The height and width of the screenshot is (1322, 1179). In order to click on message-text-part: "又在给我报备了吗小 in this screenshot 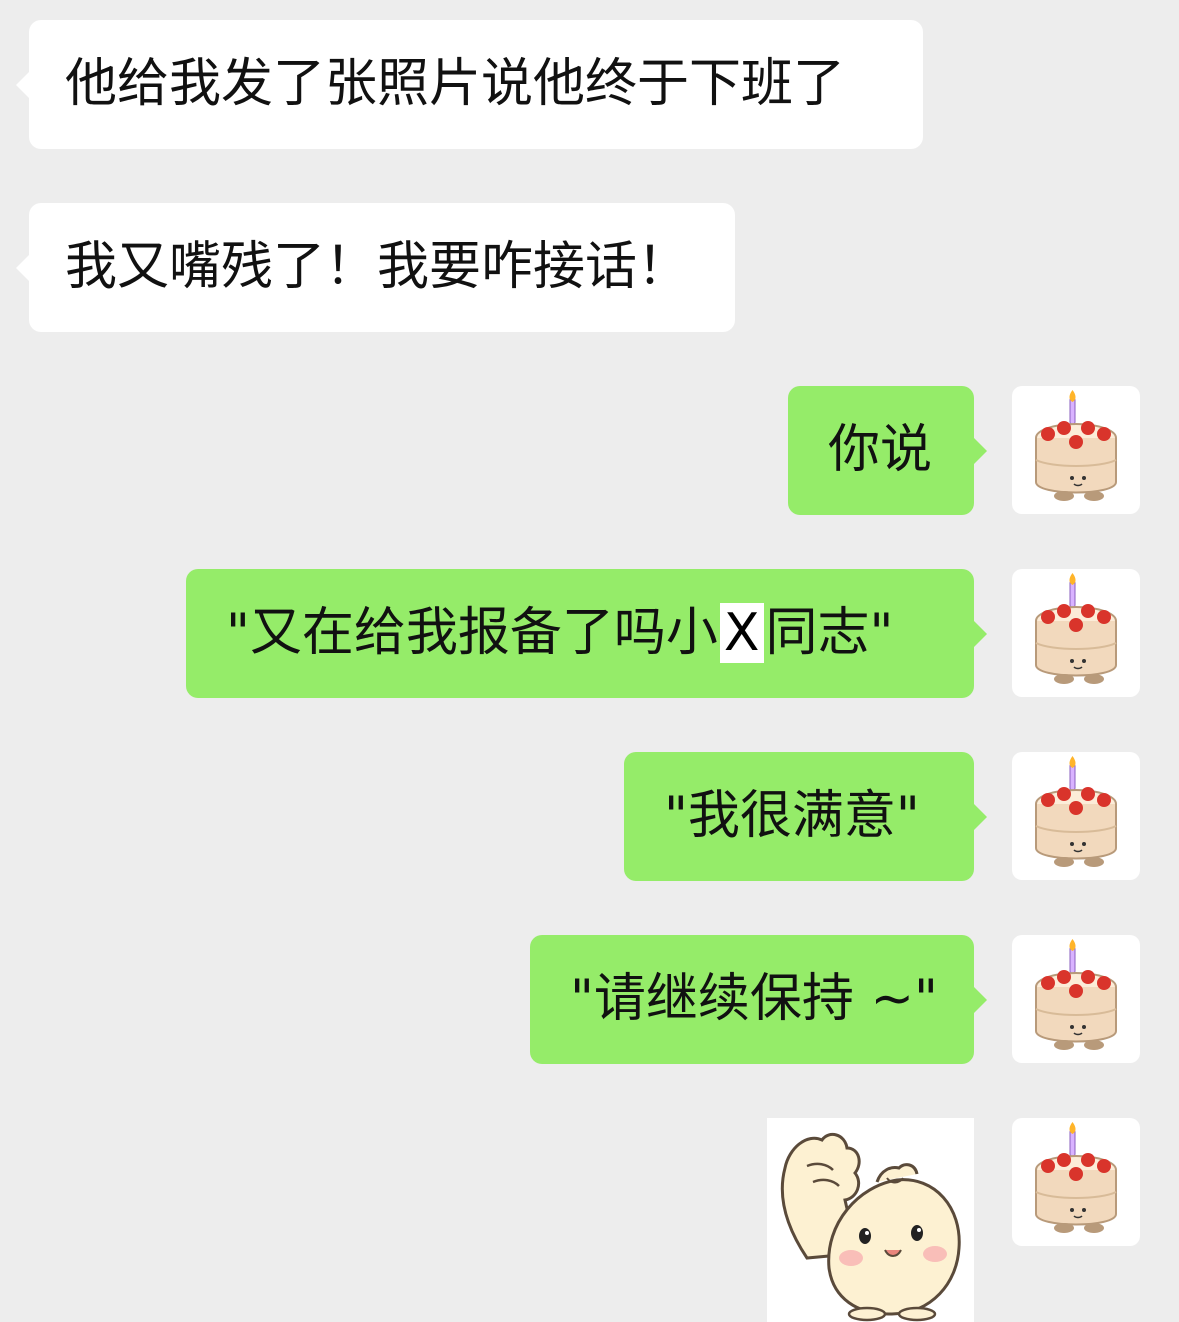, I will do `click(472, 633)`.